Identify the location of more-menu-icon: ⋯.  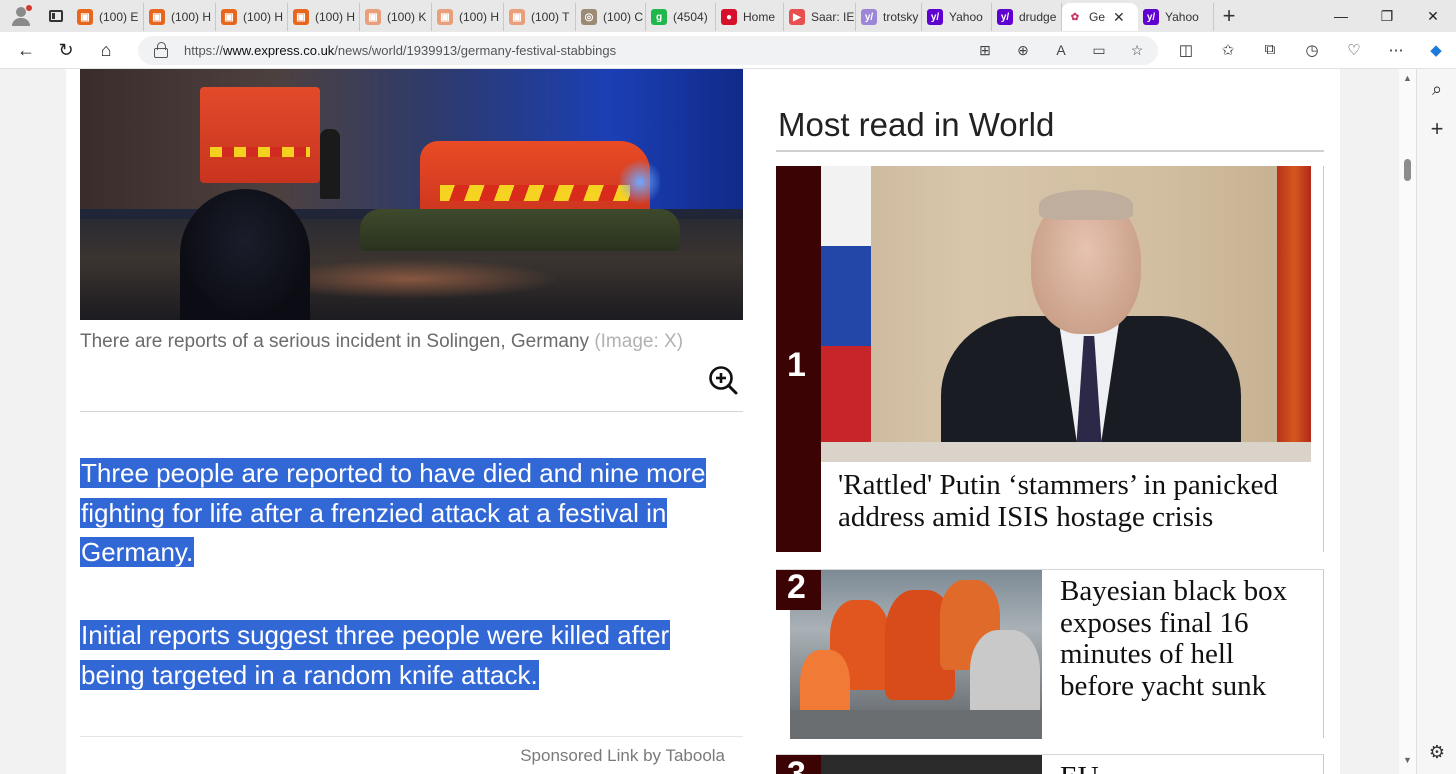
(1396, 50).